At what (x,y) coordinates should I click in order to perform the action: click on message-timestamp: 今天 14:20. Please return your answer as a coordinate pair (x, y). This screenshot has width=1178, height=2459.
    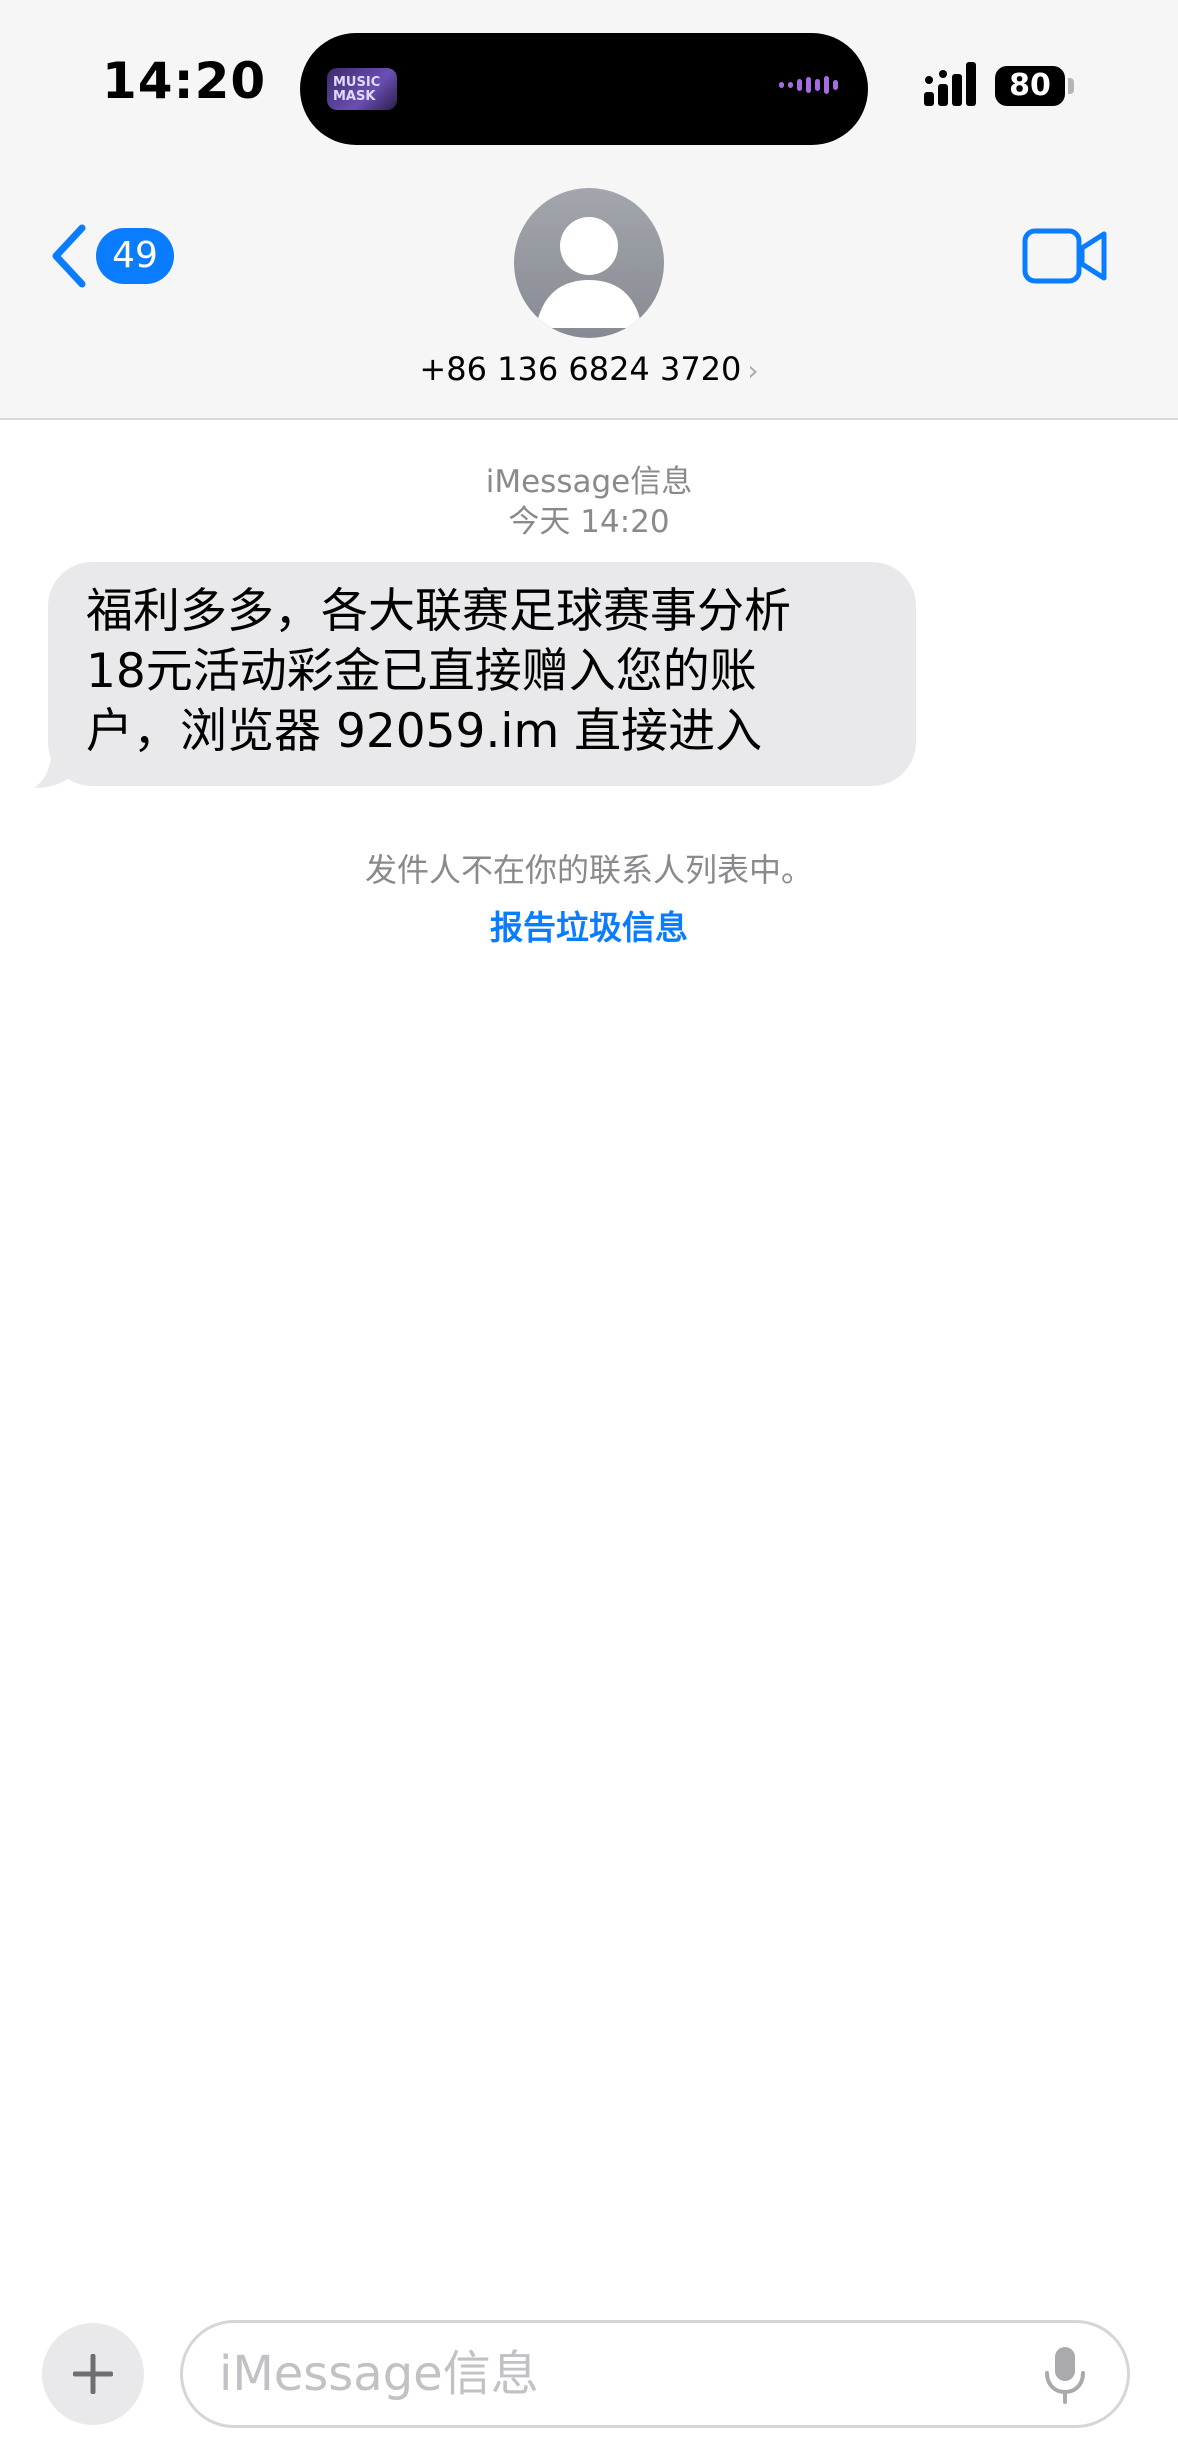
    Looking at the image, I should click on (589, 522).